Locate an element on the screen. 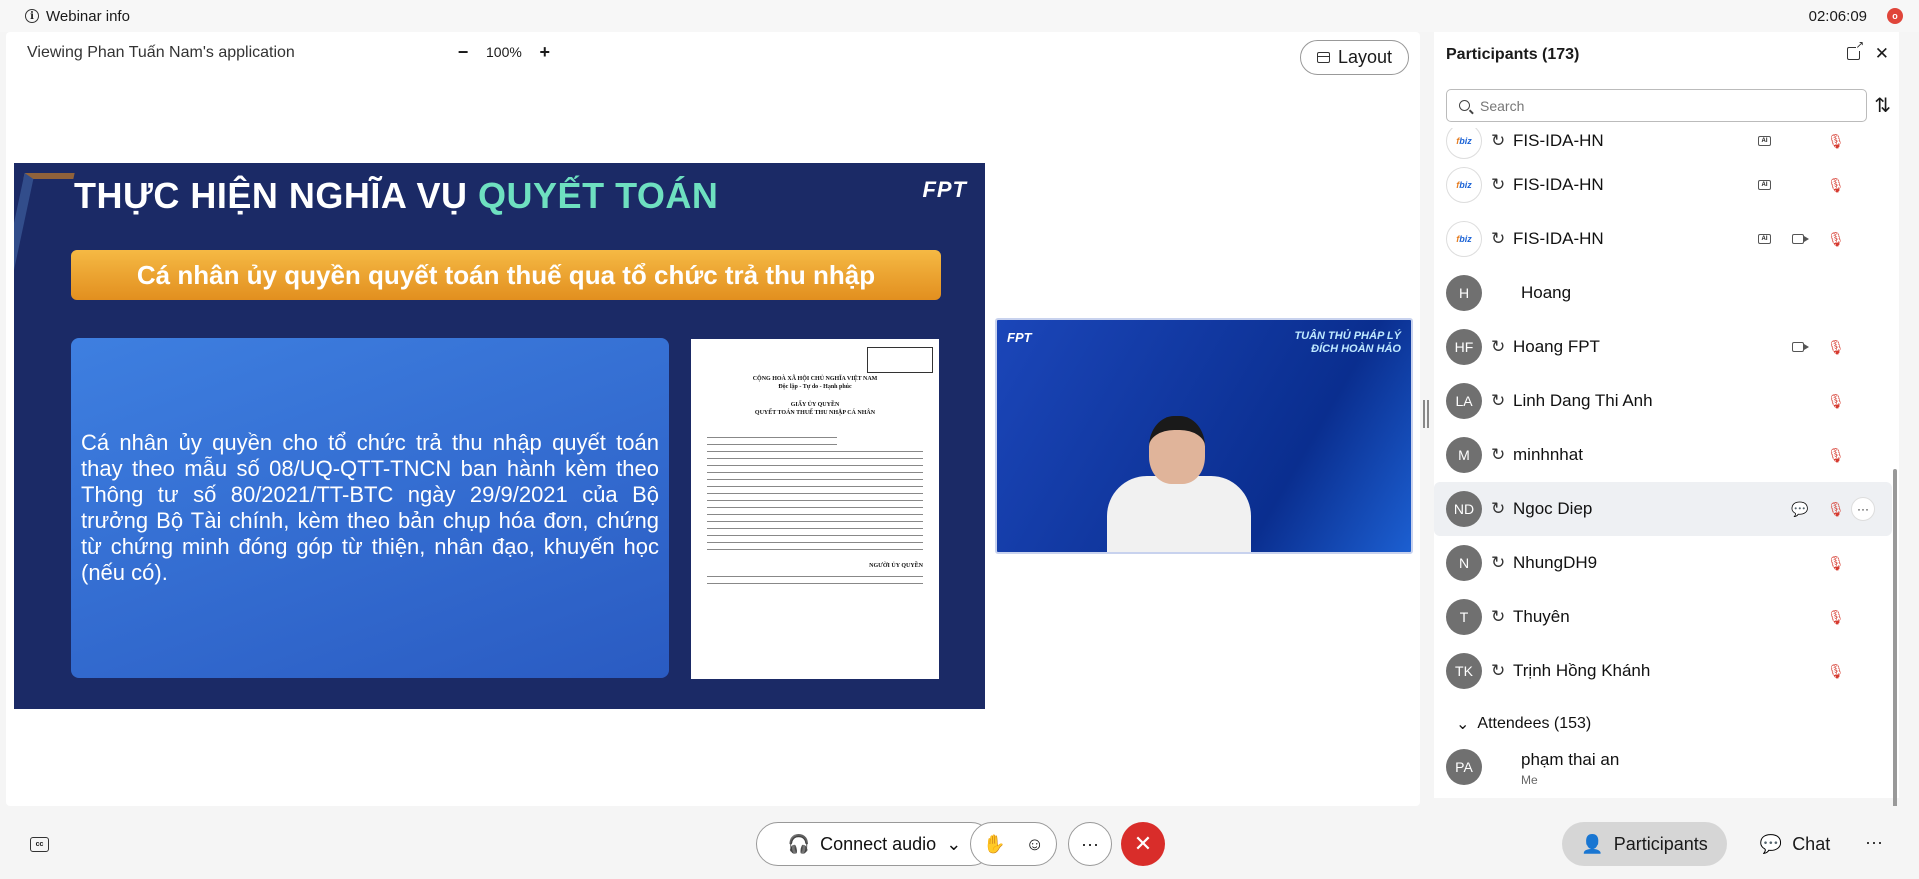  layout-icon is located at coordinates (1323, 57).